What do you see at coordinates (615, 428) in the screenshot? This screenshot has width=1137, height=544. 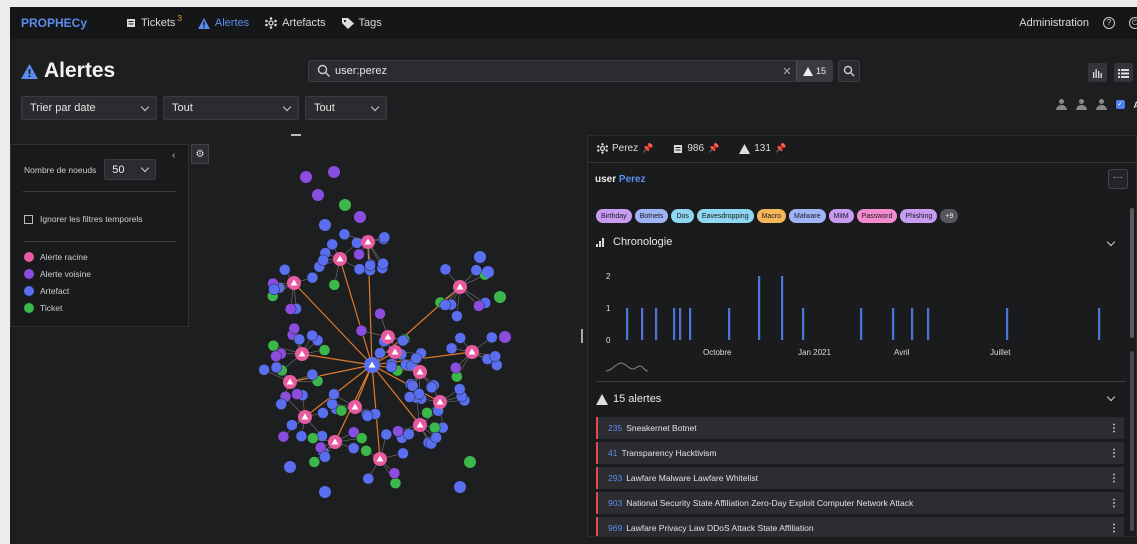 I see `alert-id: 235` at bounding box center [615, 428].